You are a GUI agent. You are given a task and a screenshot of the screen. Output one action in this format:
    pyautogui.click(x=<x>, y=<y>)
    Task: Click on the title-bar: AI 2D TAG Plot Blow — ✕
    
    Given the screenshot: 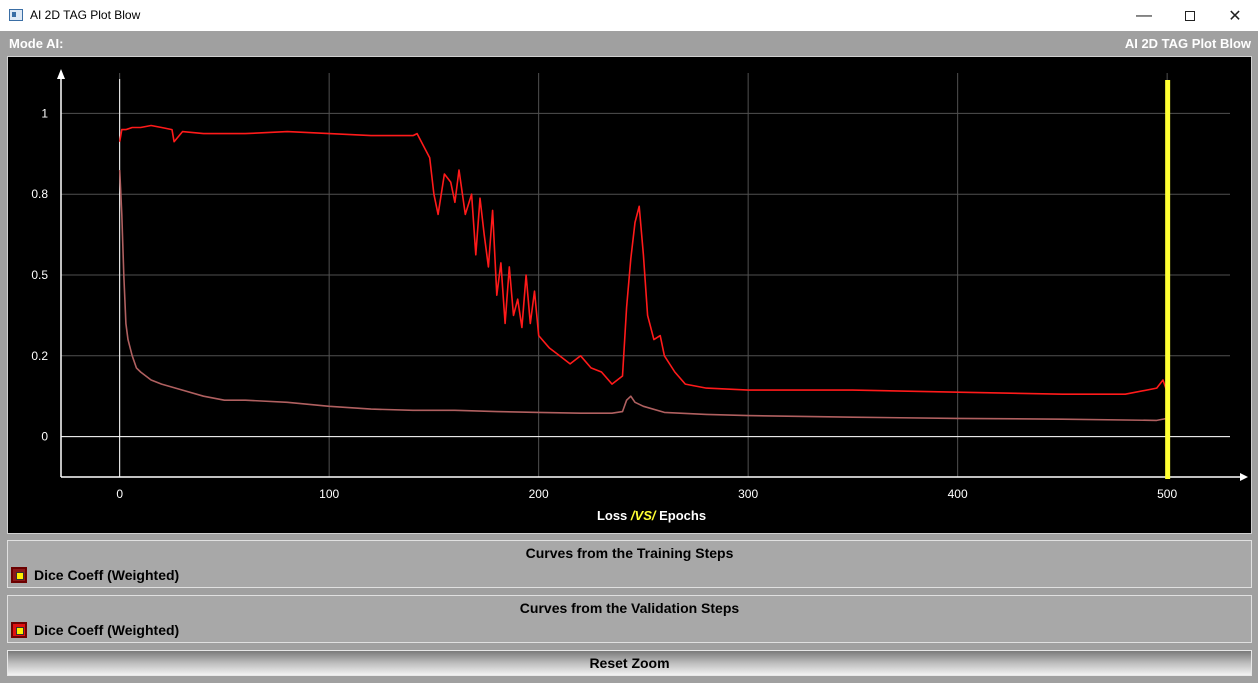 What is the action you would take?
    pyautogui.click(x=629, y=16)
    